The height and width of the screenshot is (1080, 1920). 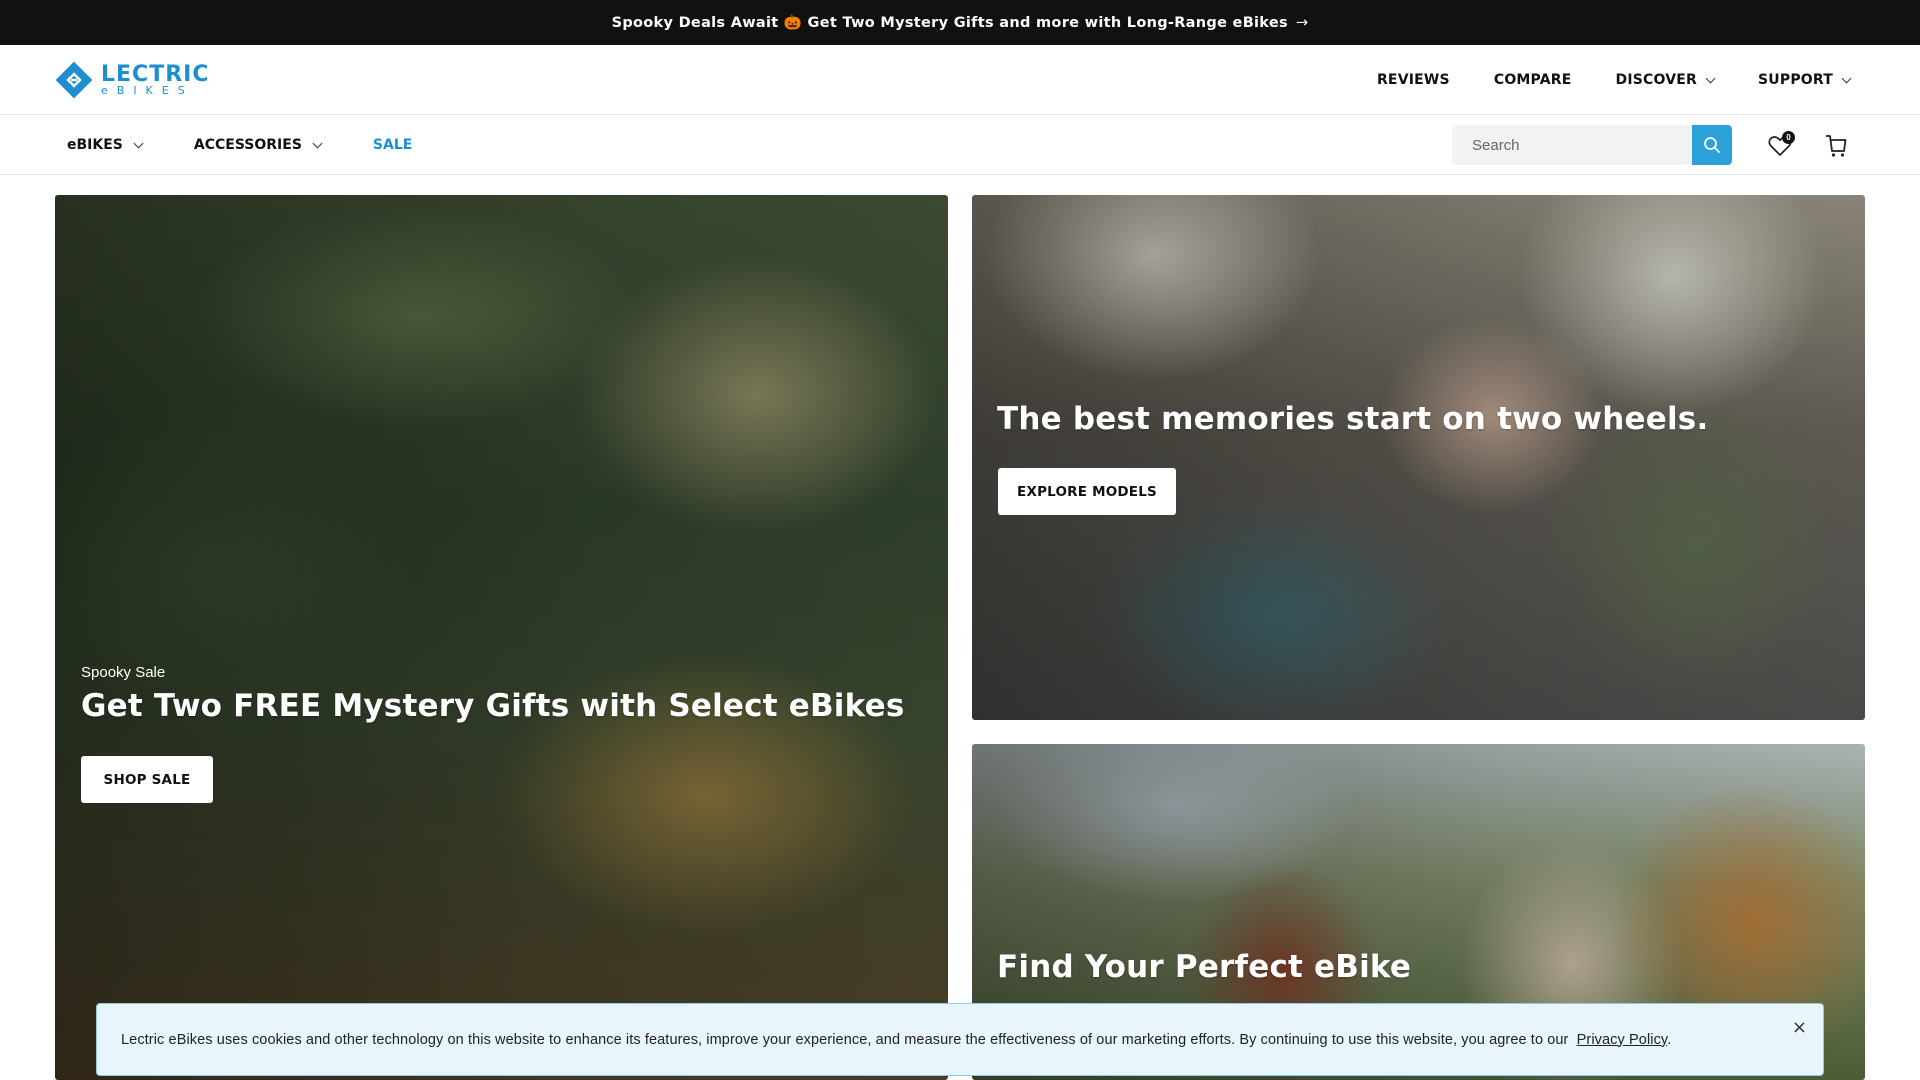 I want to click on hero-find-bike-headline: Find Your Perfect eBike, so click(x=1204, y=967).